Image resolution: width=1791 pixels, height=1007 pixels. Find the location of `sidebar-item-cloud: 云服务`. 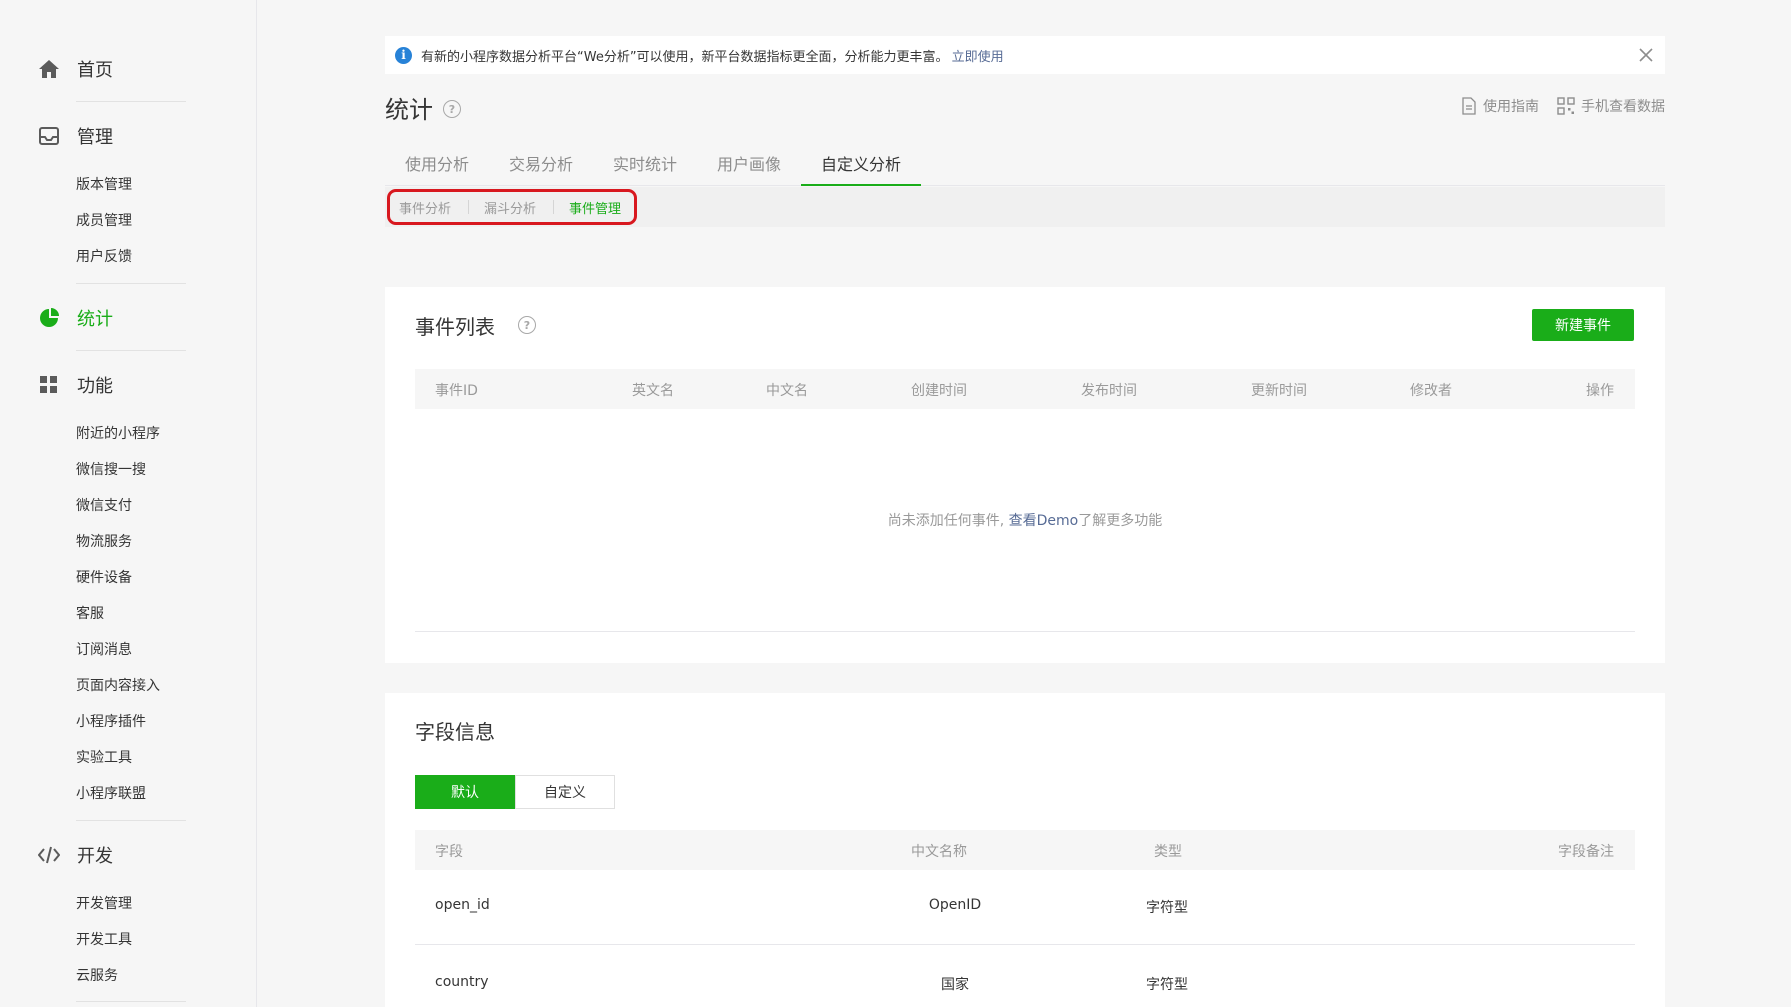

sidebar-item-cloud: 云服务 is located at coordinates (97, 976).